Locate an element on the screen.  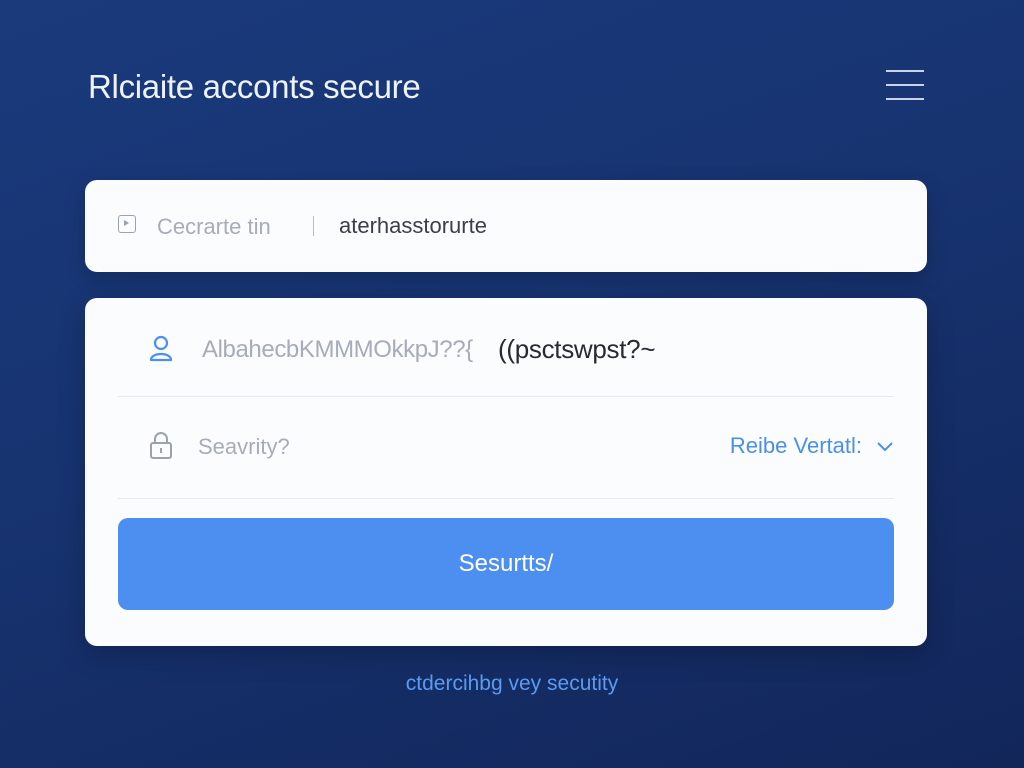
verification-select: Reibe Vertatl: is located at coordinates (812, 446).